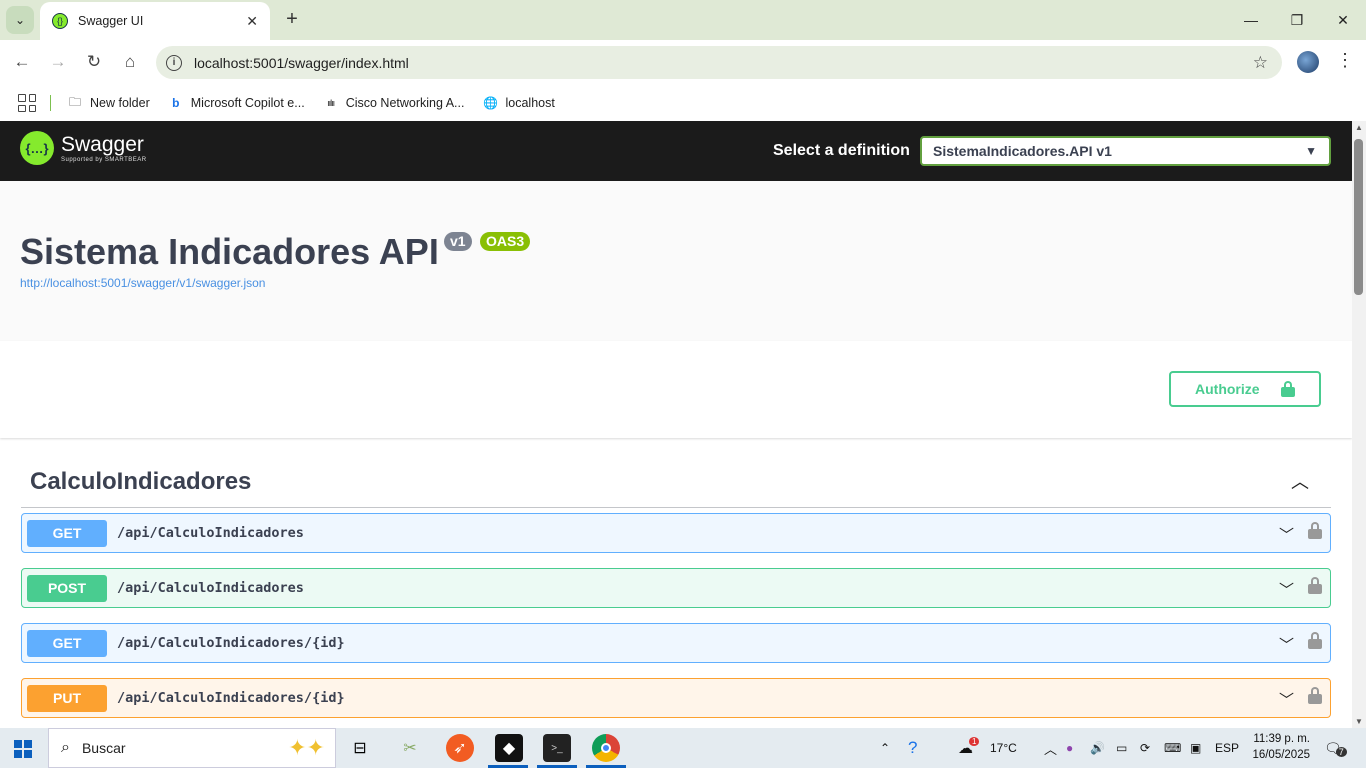  Describe the element at coordinates (505, 241) in the screenshot. I see `oas-badge: OAS3` at that location.